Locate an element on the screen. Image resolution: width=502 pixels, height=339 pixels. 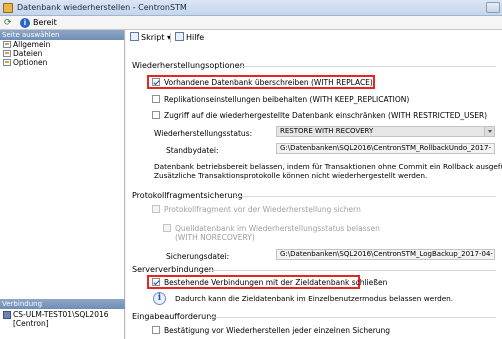
page-item-options: Optionen is located at coordinates (62, 62).